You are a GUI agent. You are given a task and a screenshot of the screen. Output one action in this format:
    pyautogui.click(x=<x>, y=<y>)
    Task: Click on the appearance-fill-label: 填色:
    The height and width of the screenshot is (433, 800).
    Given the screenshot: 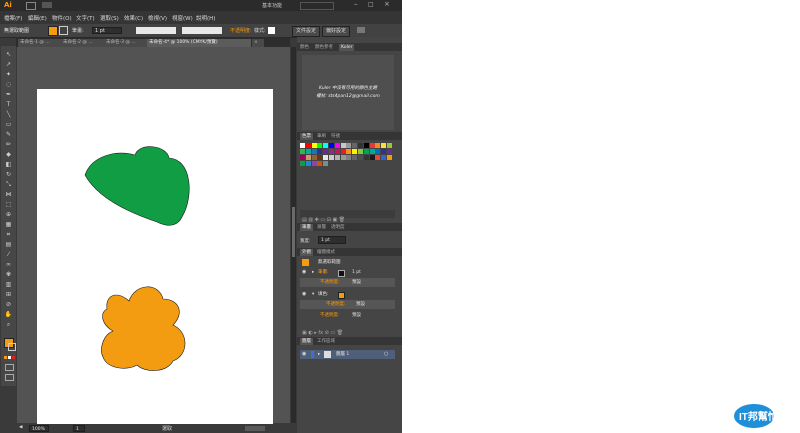 What is the action you would take?
    pyautogui.click(x=323, y=294)
    